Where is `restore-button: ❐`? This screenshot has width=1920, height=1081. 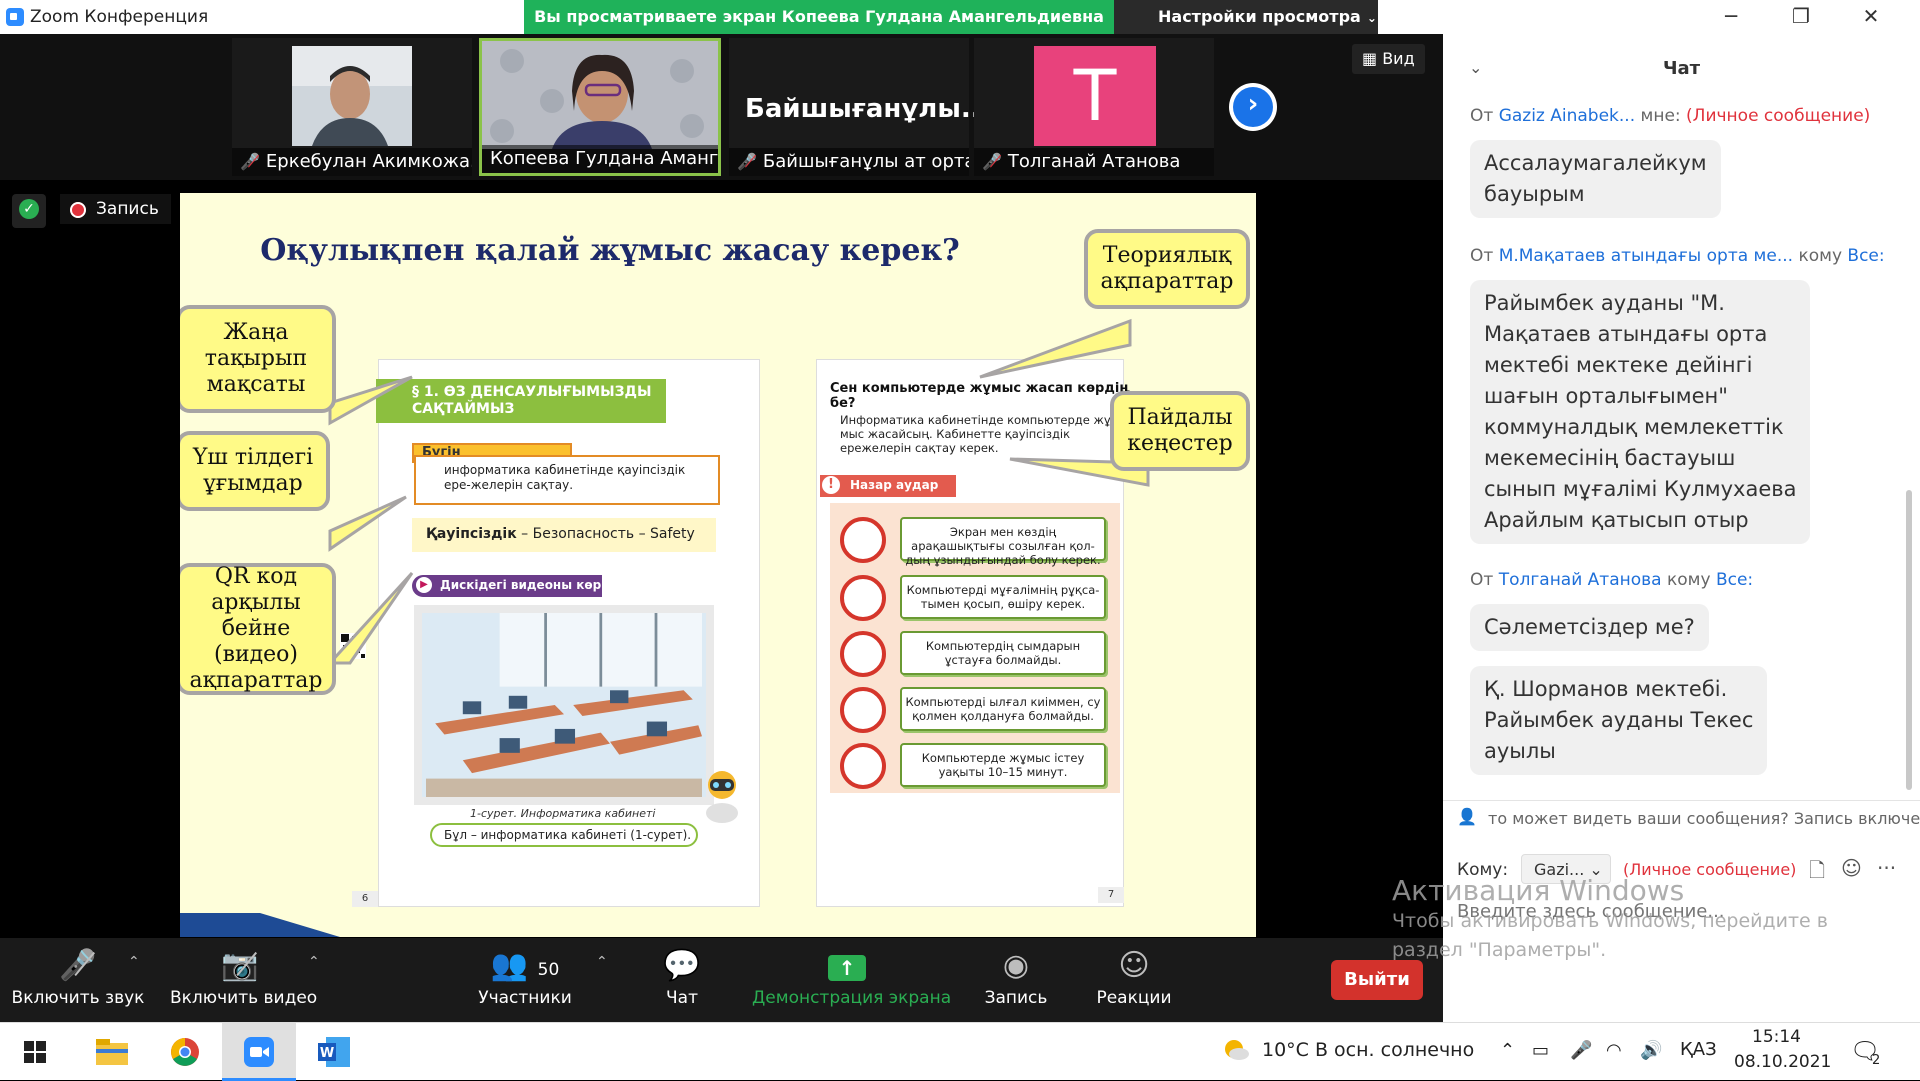 restore-button: ❐ is located at coordinates (1801, 17).